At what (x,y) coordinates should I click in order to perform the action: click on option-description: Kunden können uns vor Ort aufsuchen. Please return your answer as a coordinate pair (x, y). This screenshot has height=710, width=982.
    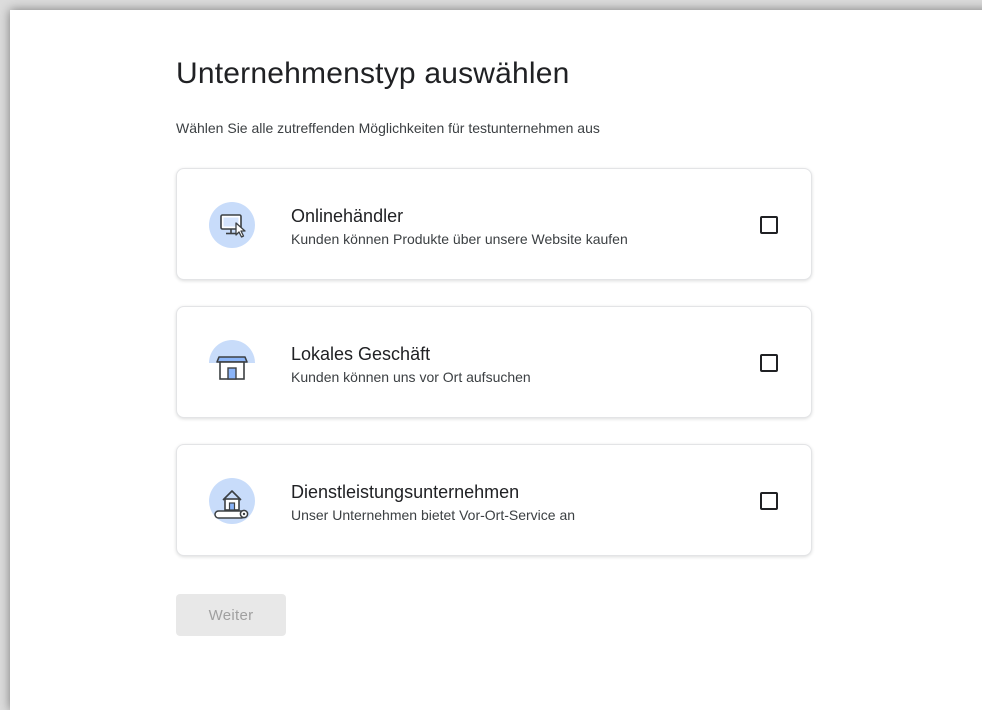
    Looking at the image, I should click on (411, 377).